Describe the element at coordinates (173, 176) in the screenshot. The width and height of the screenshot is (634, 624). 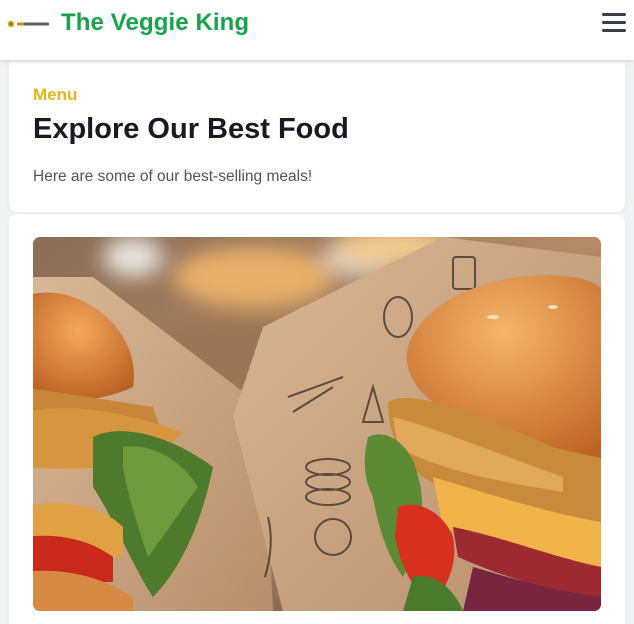
I see `section-description: Here are some of our best-selling meals!` at that location.